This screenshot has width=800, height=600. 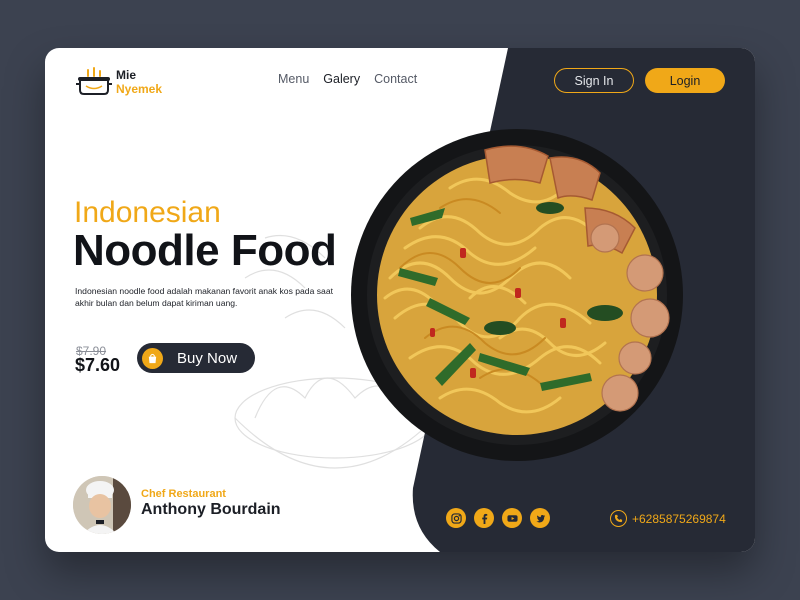 What do you see at coordinates (94, 81) in the screenshot?
I see `cooking-pot-icon` at bounding box center [94, 81].